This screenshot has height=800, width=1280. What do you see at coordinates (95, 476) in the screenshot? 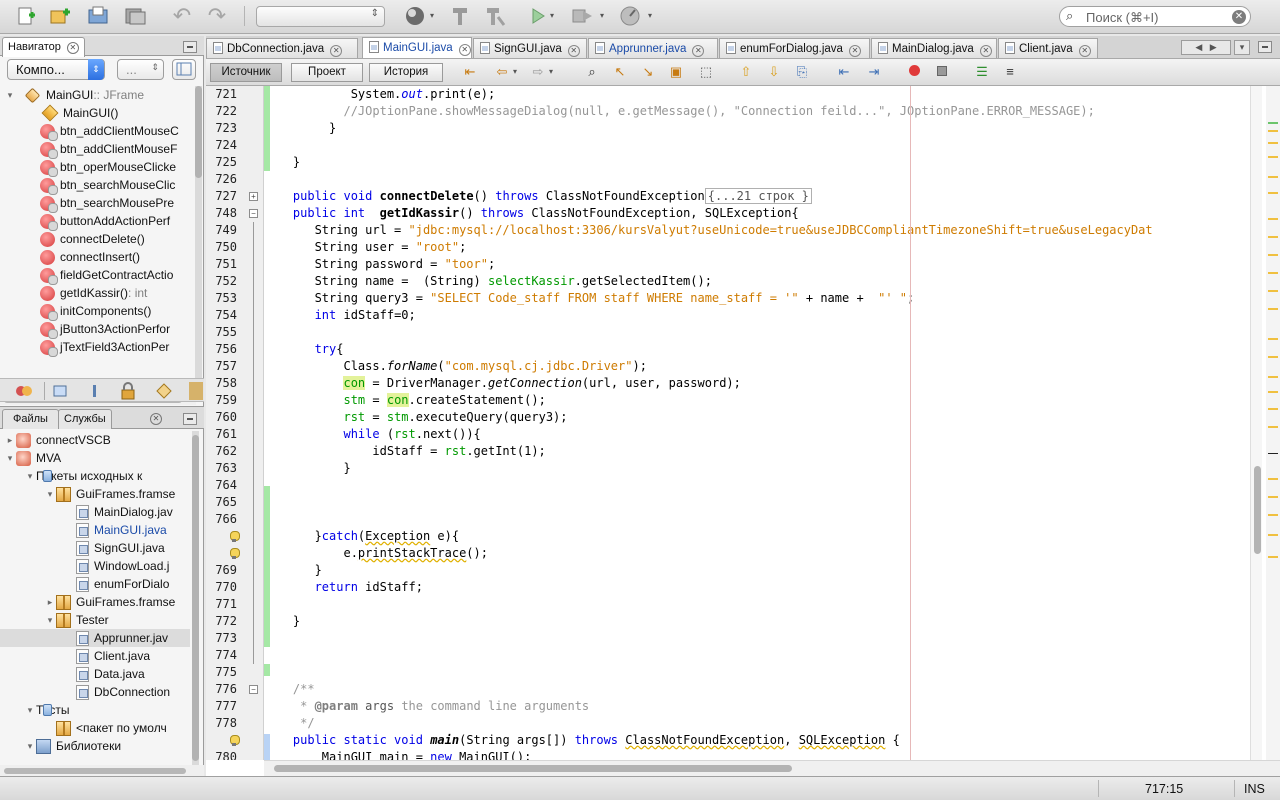
I see `project-tree-item: ▾ Пакеты исходных к` at bounding box center [95, 476].